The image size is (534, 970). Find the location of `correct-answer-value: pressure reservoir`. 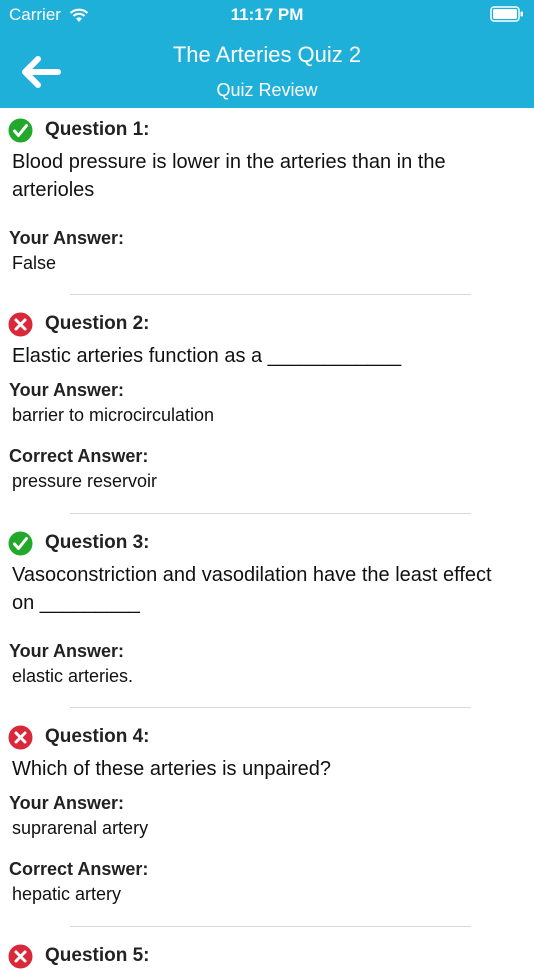

correct-answer-value: pressure reservoir is located at coordinates (85, 481).